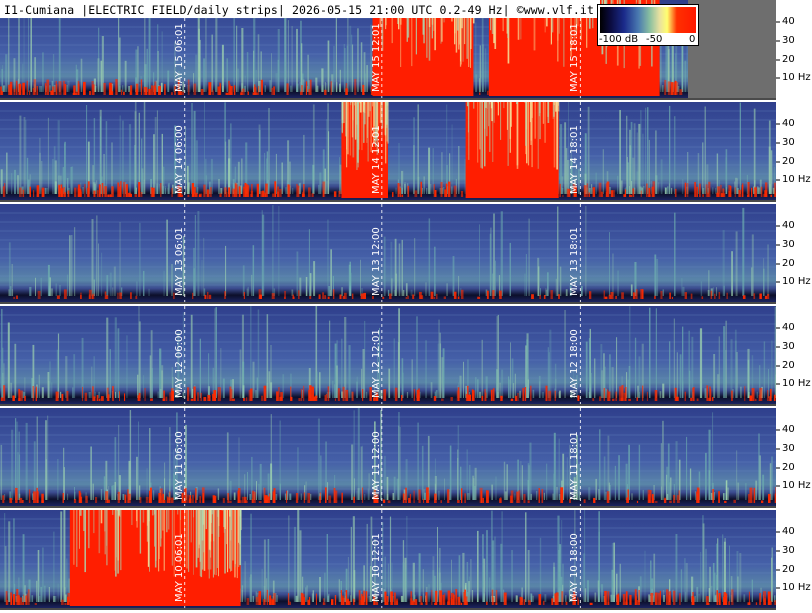 Image resolution: width=812 pixels, height=613 pixels. What do you see at coordinates (388, 507) in the screenshot?
I see `strip-divider` at bounding box center [388, 507].